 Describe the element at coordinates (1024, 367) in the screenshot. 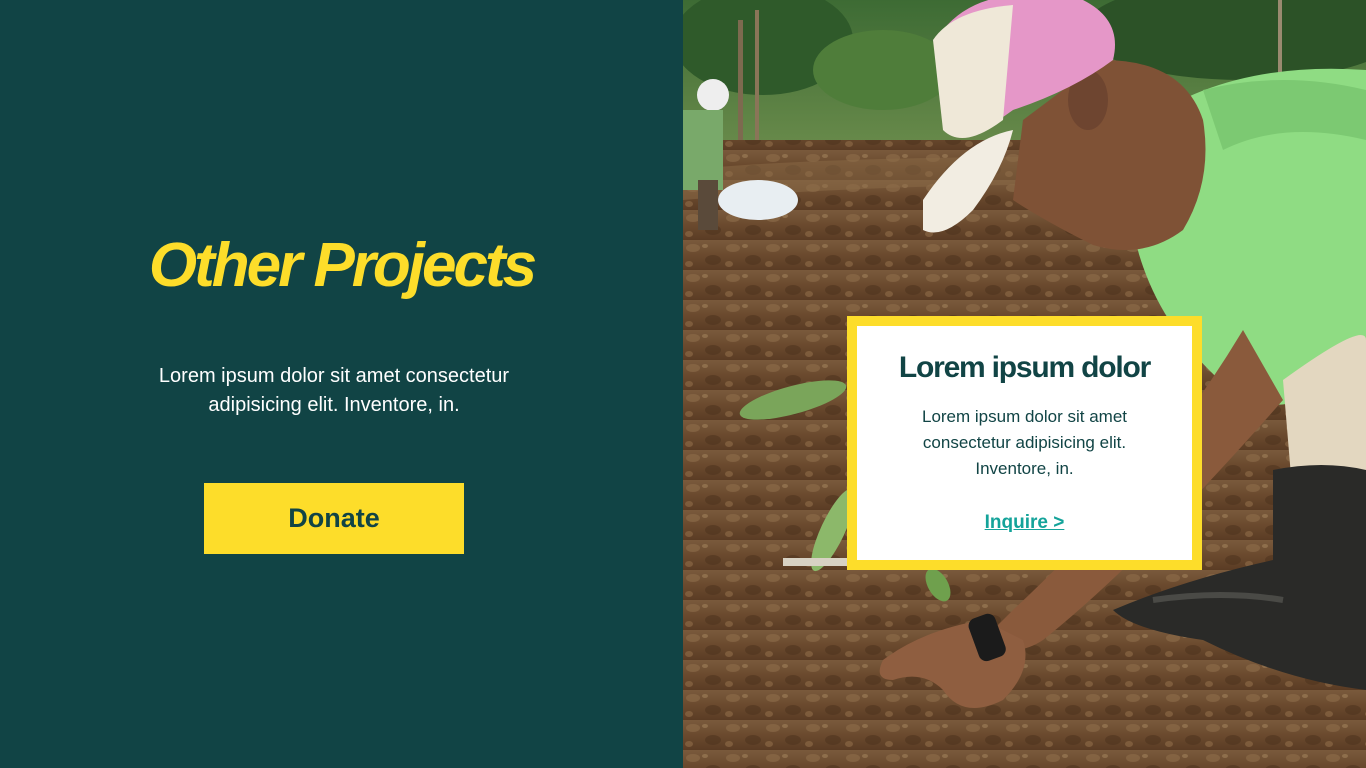

I see `card-title: Lorem ipsum dolor` at that location.